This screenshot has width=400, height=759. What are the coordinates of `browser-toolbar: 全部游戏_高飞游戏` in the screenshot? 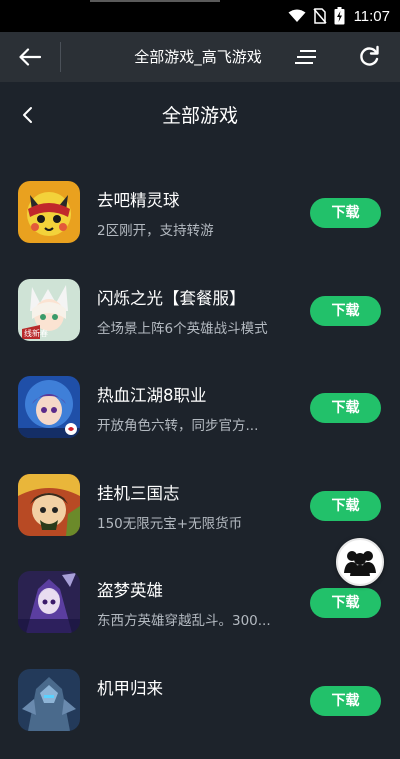 It's located at (200, 57).